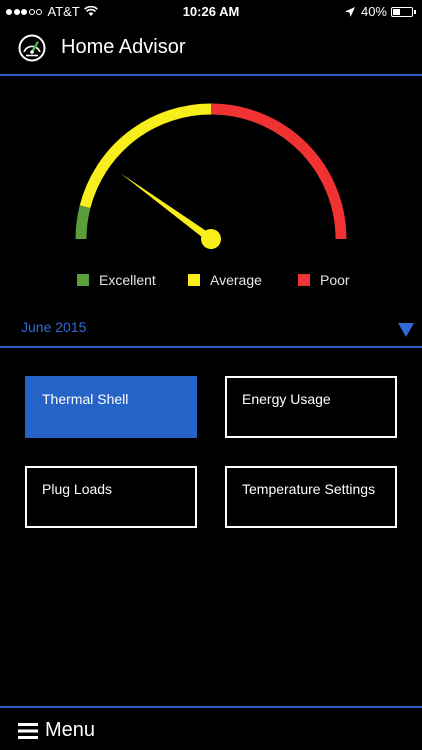 The image size is (422, 750). Describe the element at coordinates (127, 280) in the screenshot. I see `legend-label-excellent: Excellent` at that location.